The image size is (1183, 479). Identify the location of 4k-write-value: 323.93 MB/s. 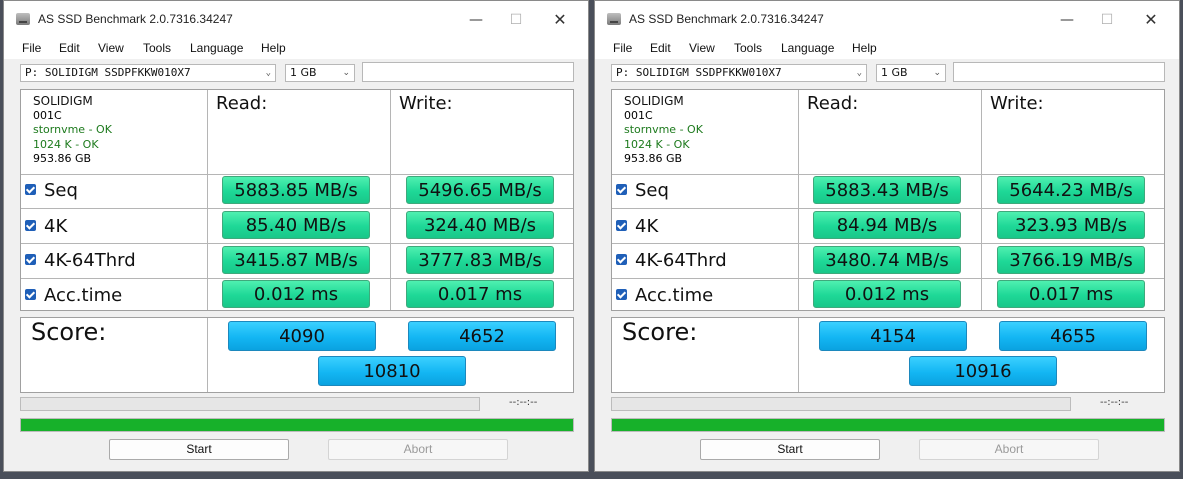
(1071, 225).